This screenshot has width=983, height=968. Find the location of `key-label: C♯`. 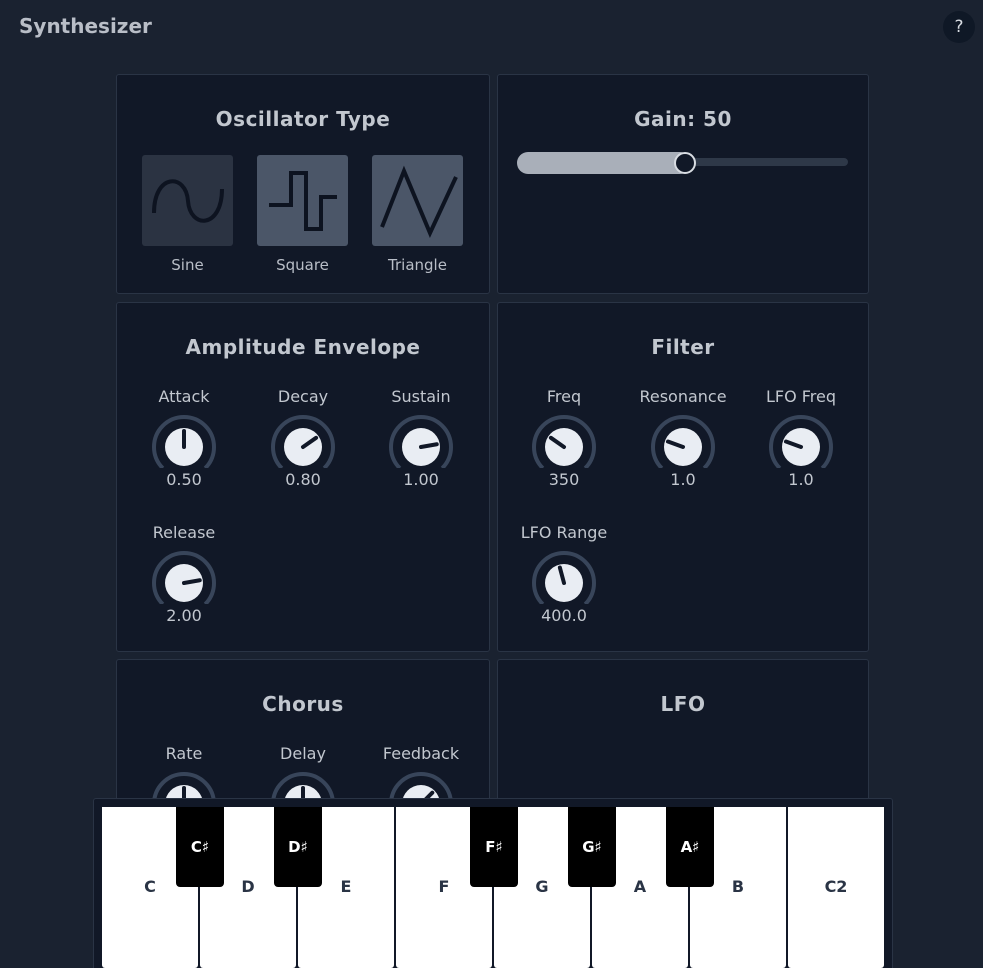

key-label: C♯ is located at coordinates (200, 847).